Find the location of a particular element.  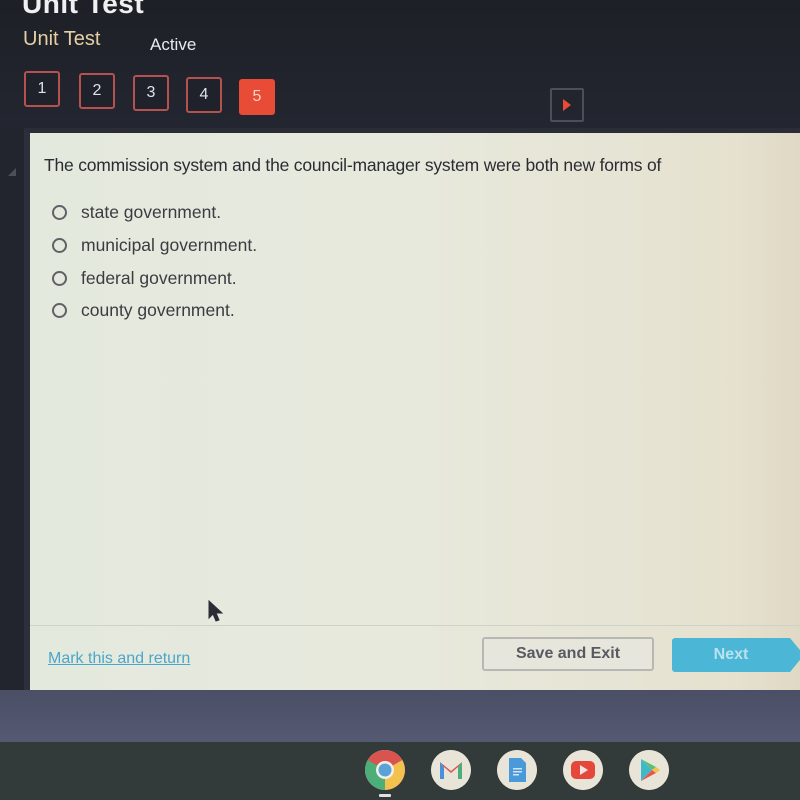

question-nav-5: 5 is located at coordinates (257, 97).